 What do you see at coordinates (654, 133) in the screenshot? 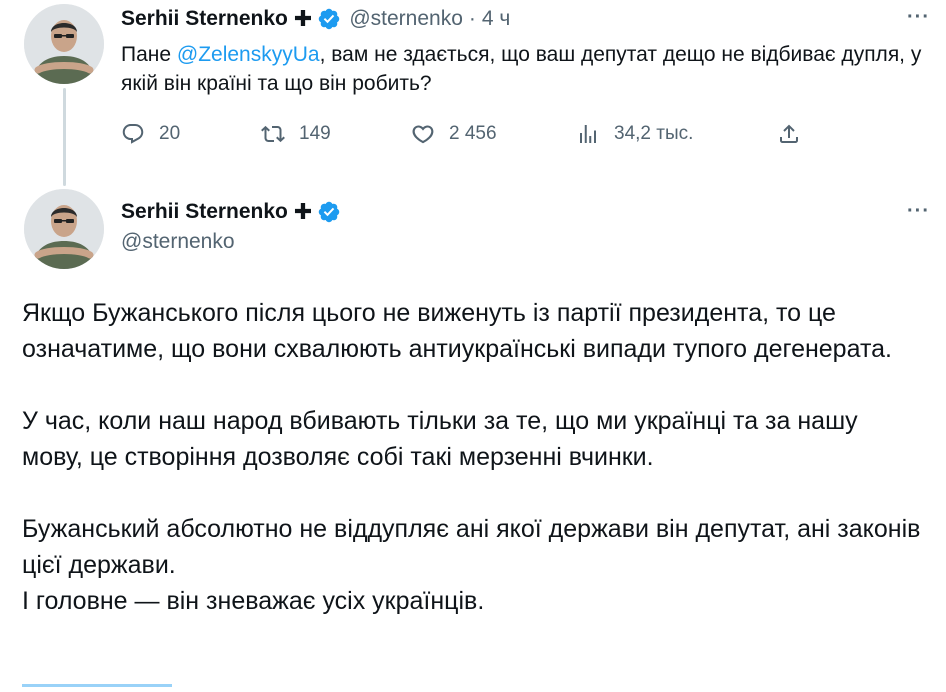
I see `views-count: 34,2 тыс.` at bounding box center [654, 133].